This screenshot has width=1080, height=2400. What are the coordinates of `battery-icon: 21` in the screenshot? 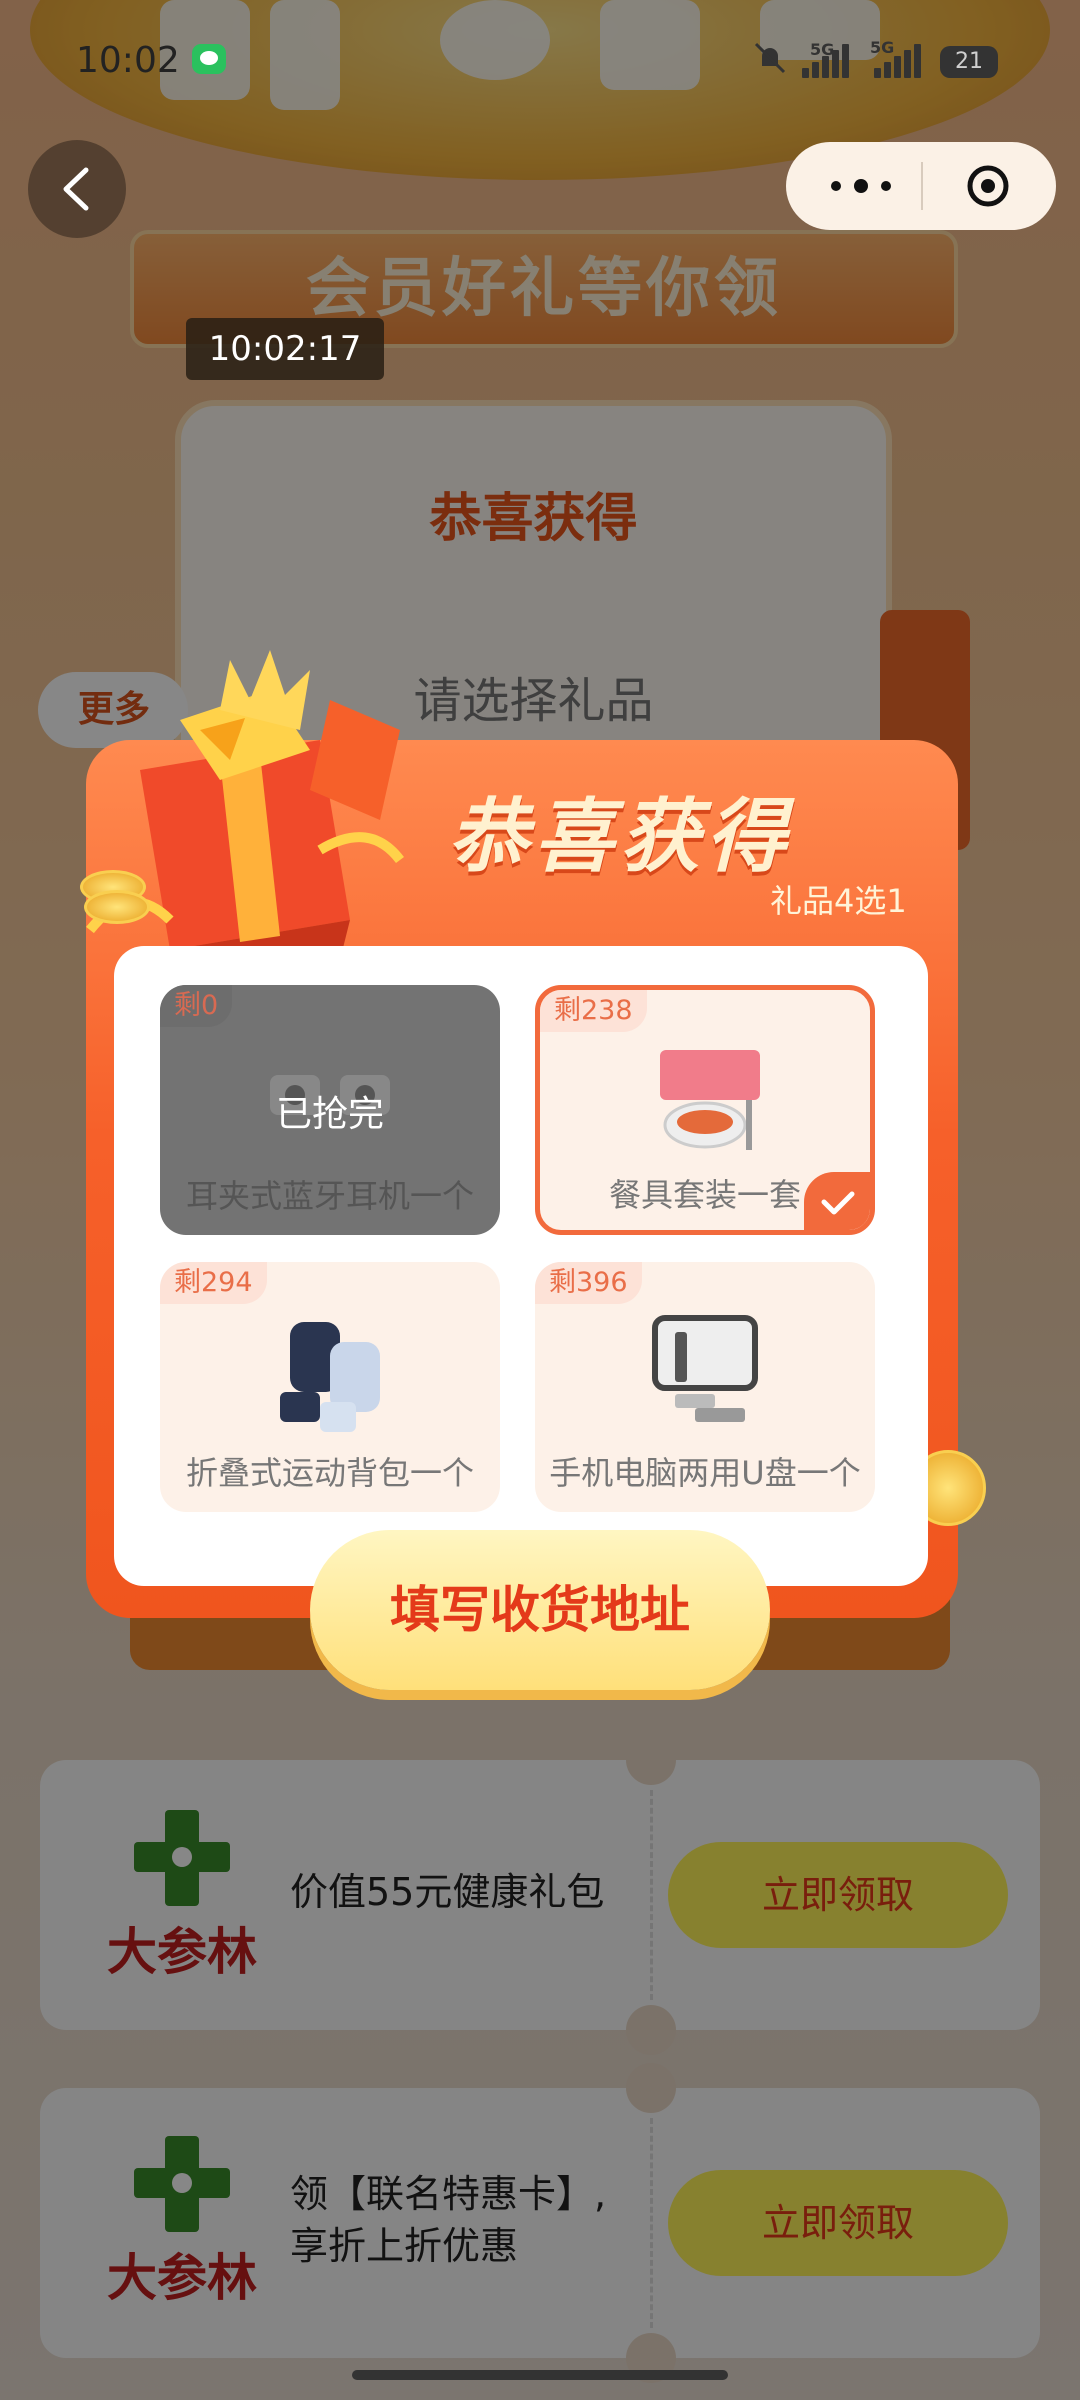 It's located at (969, 62).